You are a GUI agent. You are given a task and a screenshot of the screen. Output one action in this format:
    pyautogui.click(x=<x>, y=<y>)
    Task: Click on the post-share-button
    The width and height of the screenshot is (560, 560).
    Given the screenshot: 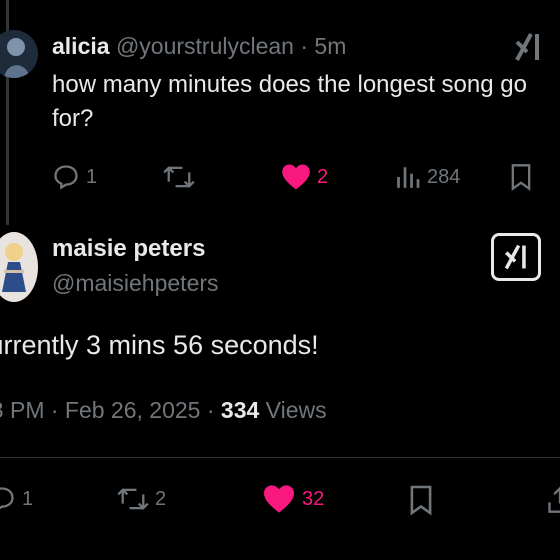 What is the action you would take?
    pyautogui.click(x=553, y=502)
    